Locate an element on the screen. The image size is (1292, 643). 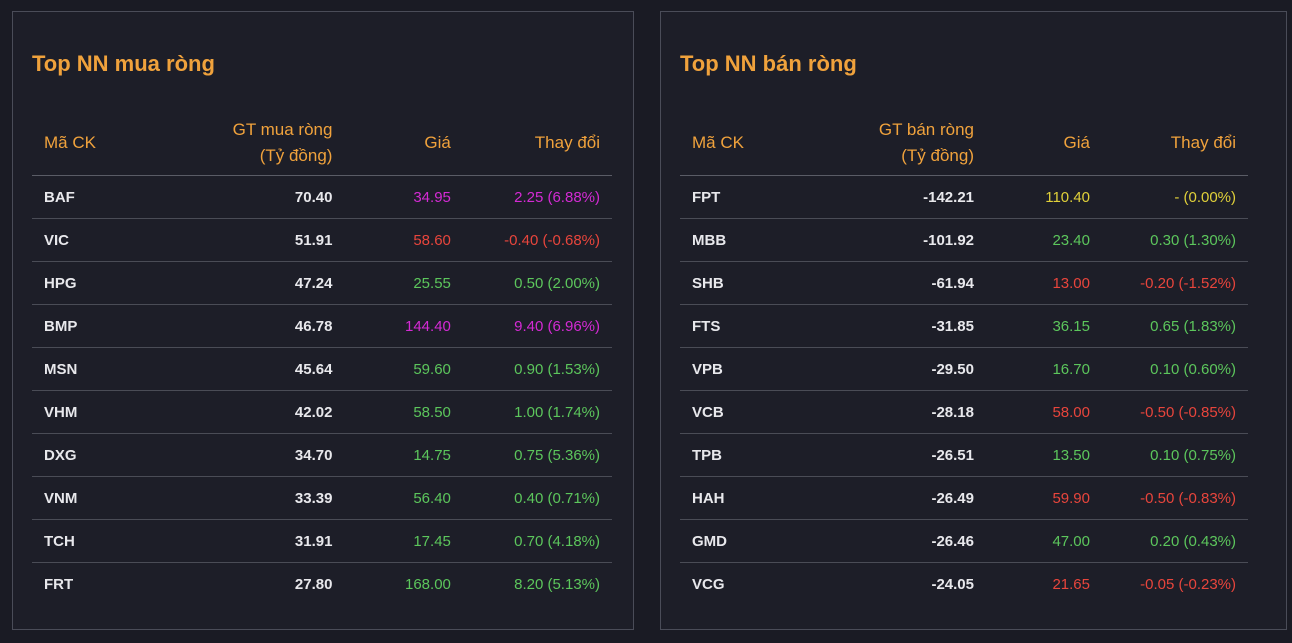
table-row: VCB -28.18 58.00 -0.50 (-0.85%) is located at coordinates (964, 412).